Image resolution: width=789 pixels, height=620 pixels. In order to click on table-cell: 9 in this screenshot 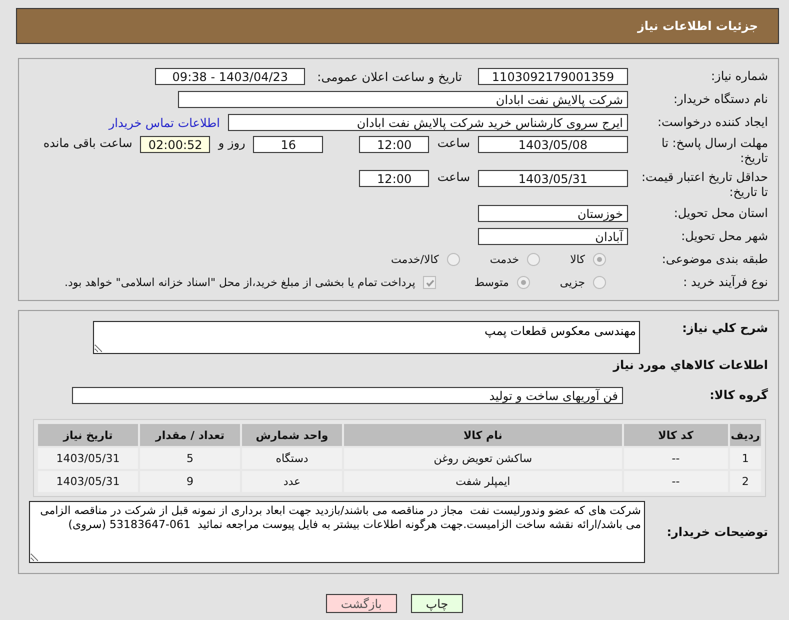, I will do `click(190, 481)`.